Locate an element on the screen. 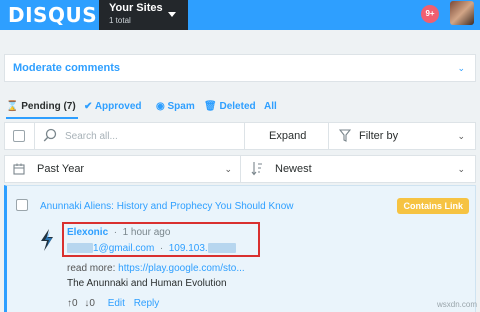 This screenshot has width=480, height=312. comment-actions: ↑0 ↓0 Edit Reply is located at coordinates (113, 303).